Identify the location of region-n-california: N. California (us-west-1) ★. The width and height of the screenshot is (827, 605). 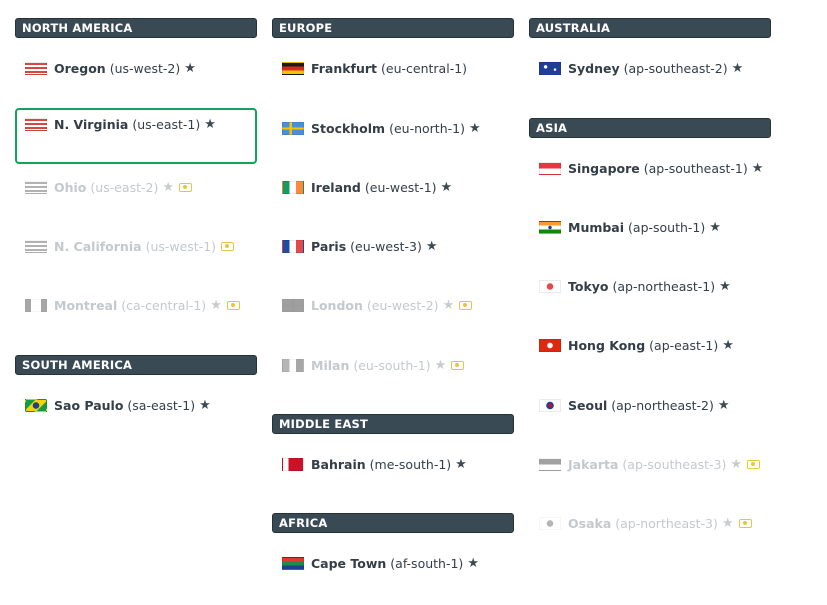
(136, 258).